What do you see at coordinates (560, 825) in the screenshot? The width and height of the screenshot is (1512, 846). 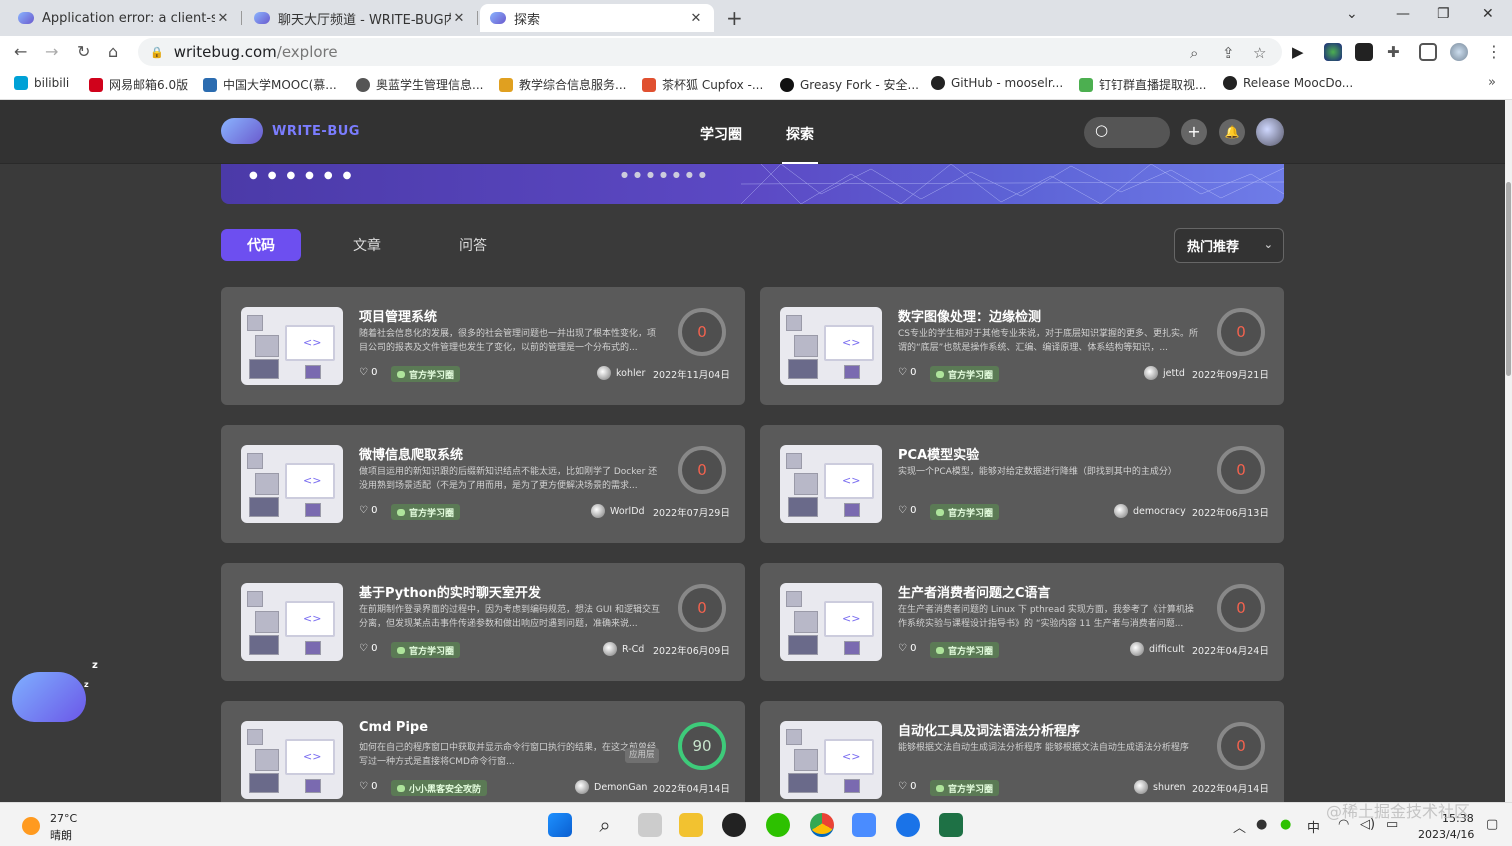 I see `windows-start-icon` at bounding box center [560, 825].